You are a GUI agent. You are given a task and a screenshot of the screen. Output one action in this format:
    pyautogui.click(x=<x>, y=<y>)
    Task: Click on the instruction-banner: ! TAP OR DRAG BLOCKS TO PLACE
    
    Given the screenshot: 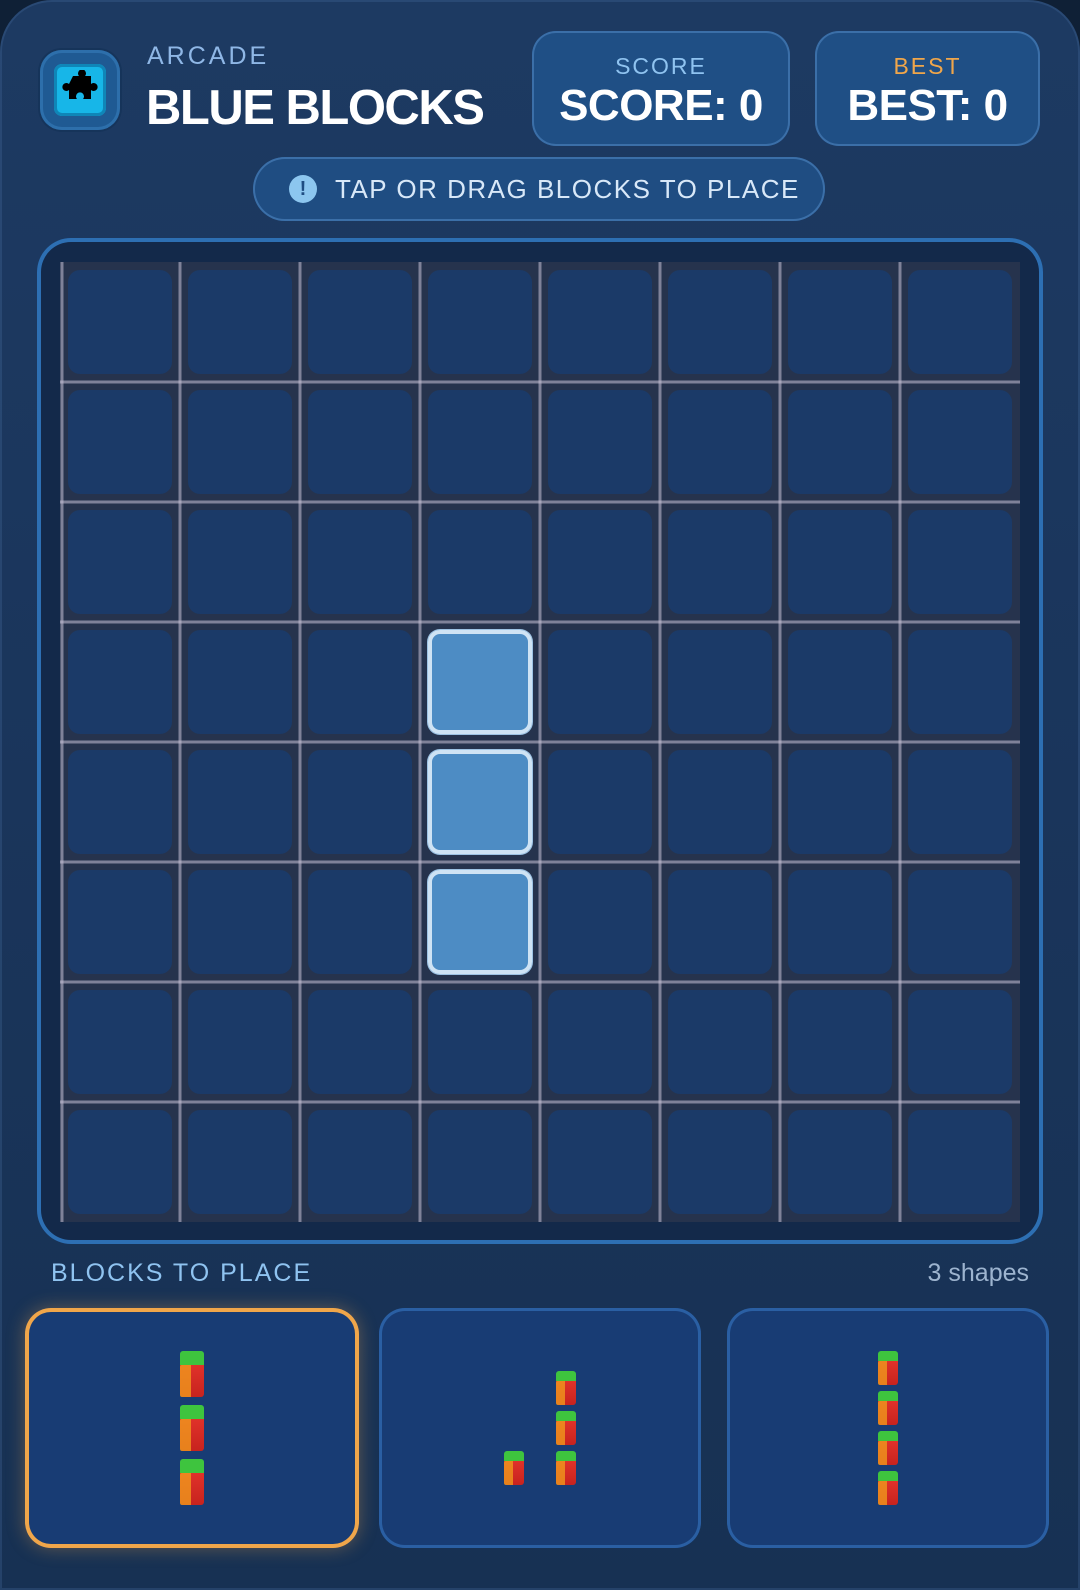 What is the action you would take?
    pyautogui.click(x=539, y=189)
    